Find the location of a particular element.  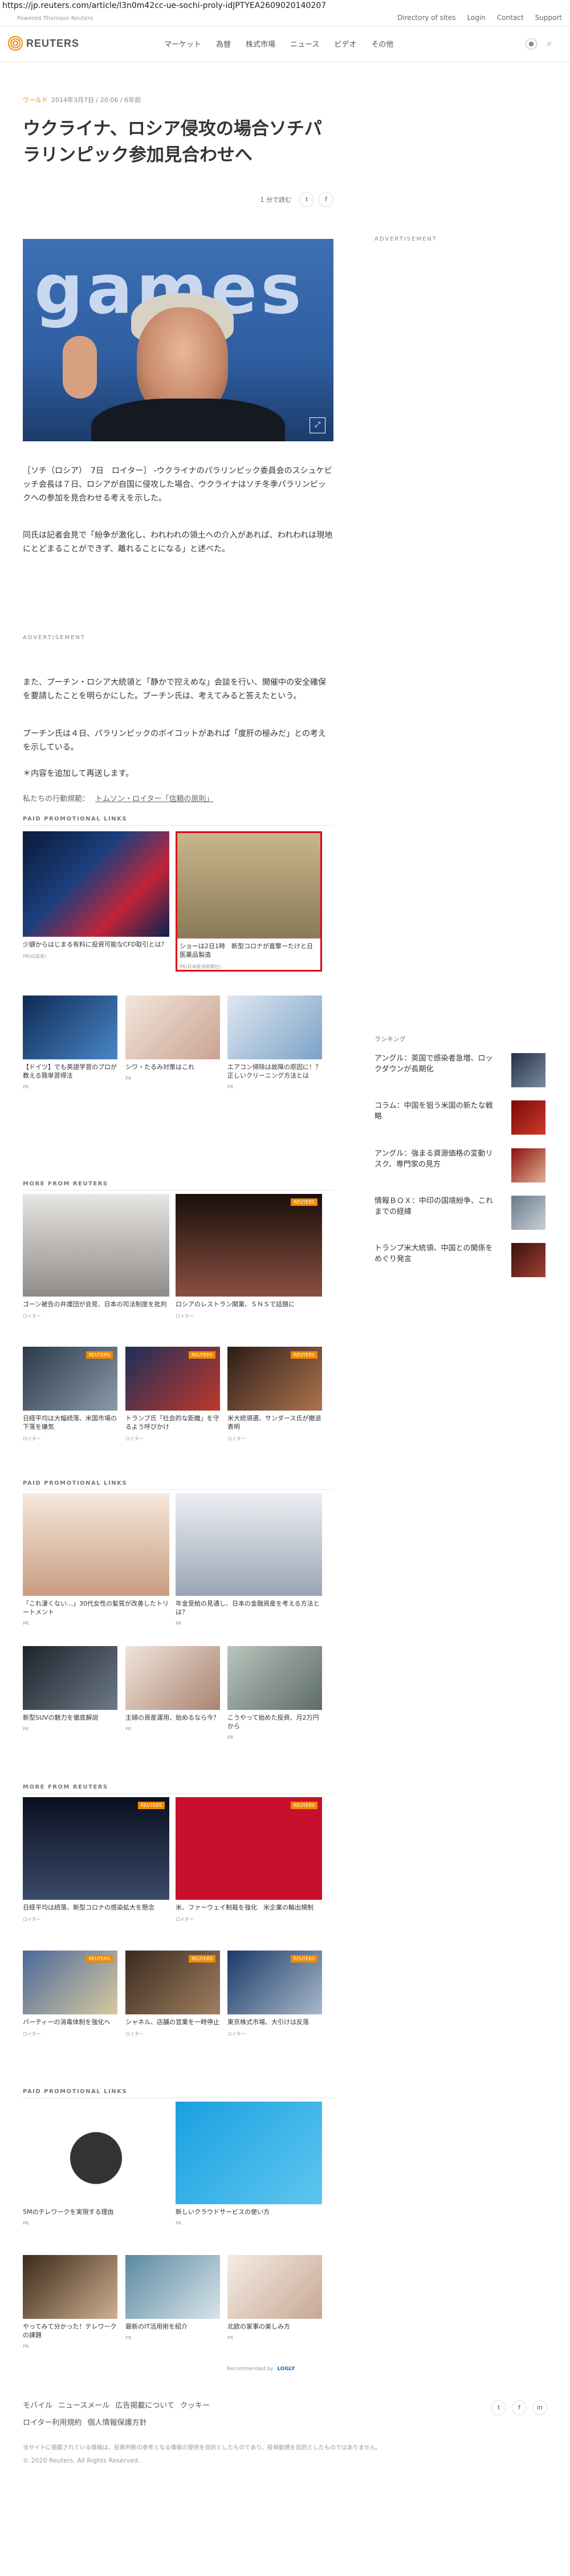

footer-link-privacy: 個人情報保護方針 is located at coordinates (116, 2423).